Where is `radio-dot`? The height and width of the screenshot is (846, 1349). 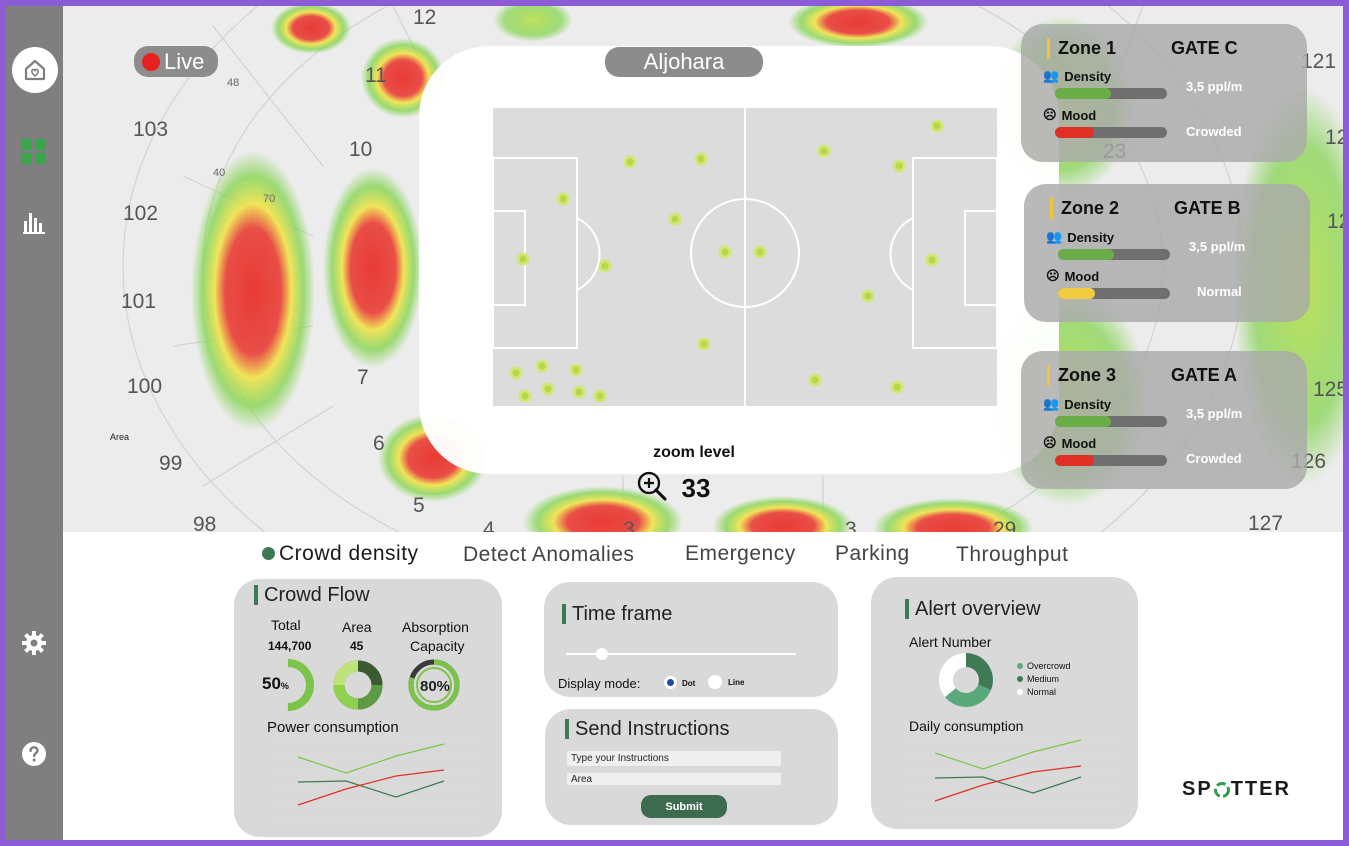
radio-dot is located at coordinates (670, 682).